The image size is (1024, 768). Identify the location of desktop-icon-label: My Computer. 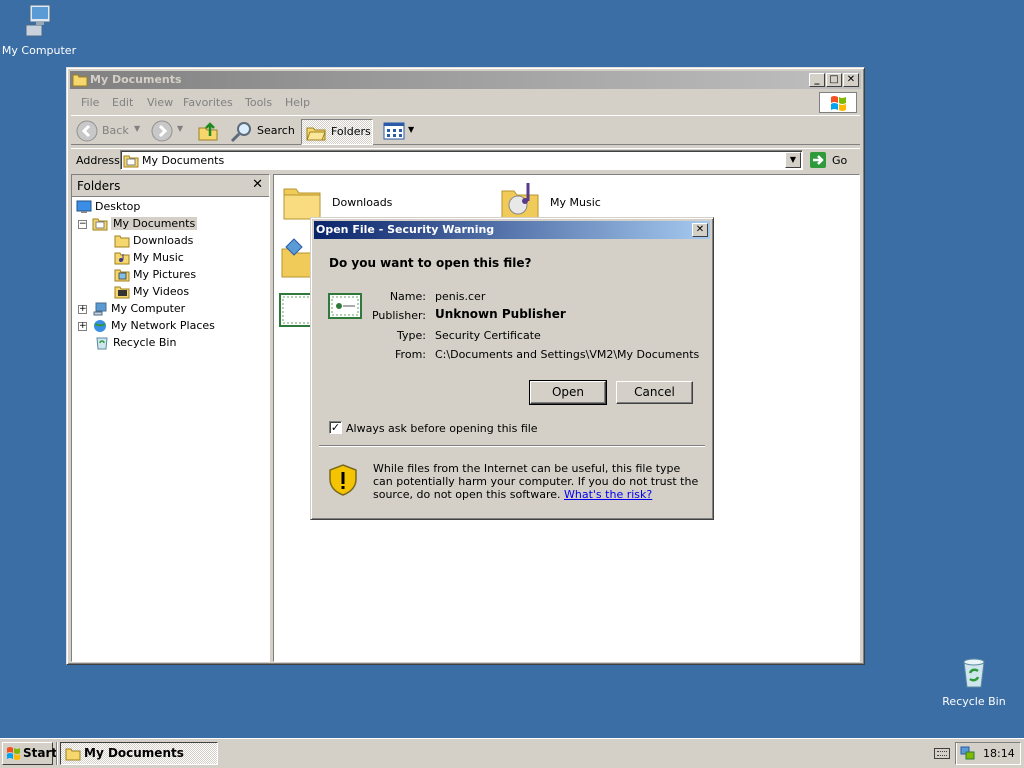
(39, 50).